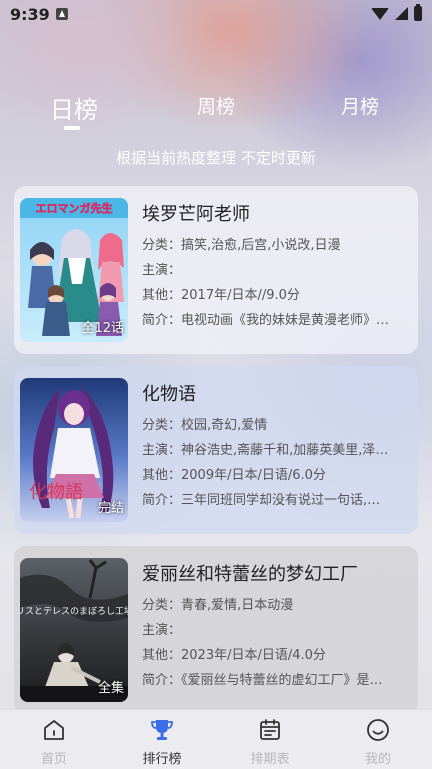 The image size is (432, 769). What do you see at coordinates (380, 13) in the screenshot?
I see `wifi-icon` at bounding box center [380, 13].